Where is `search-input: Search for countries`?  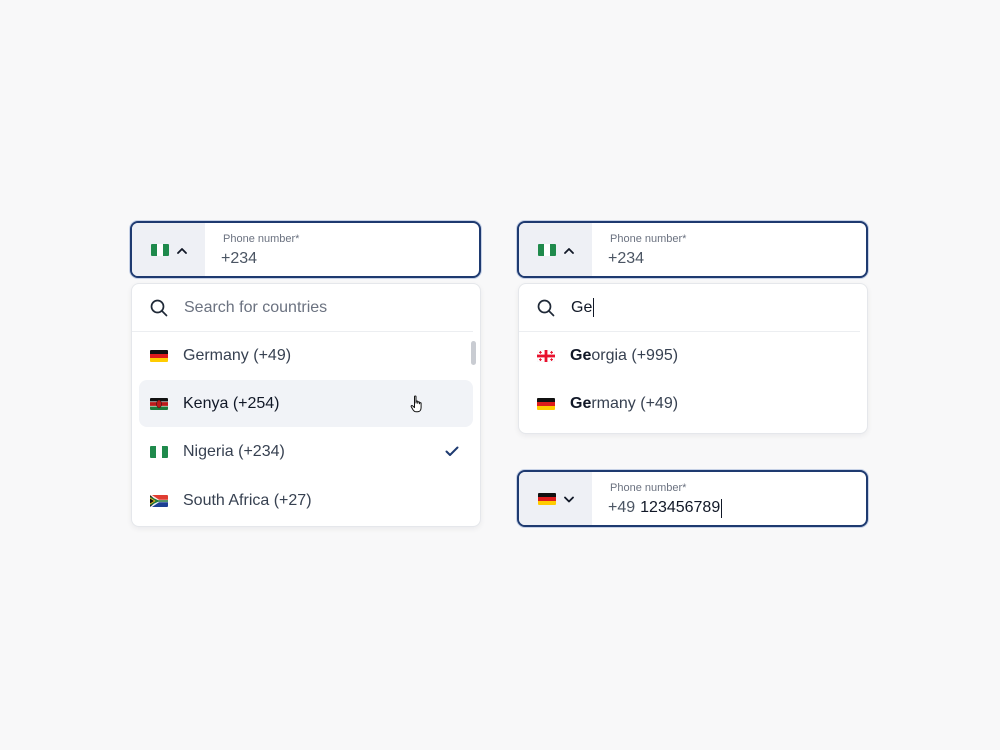 search-input: Search for countries is located at coordinates (255, 308).